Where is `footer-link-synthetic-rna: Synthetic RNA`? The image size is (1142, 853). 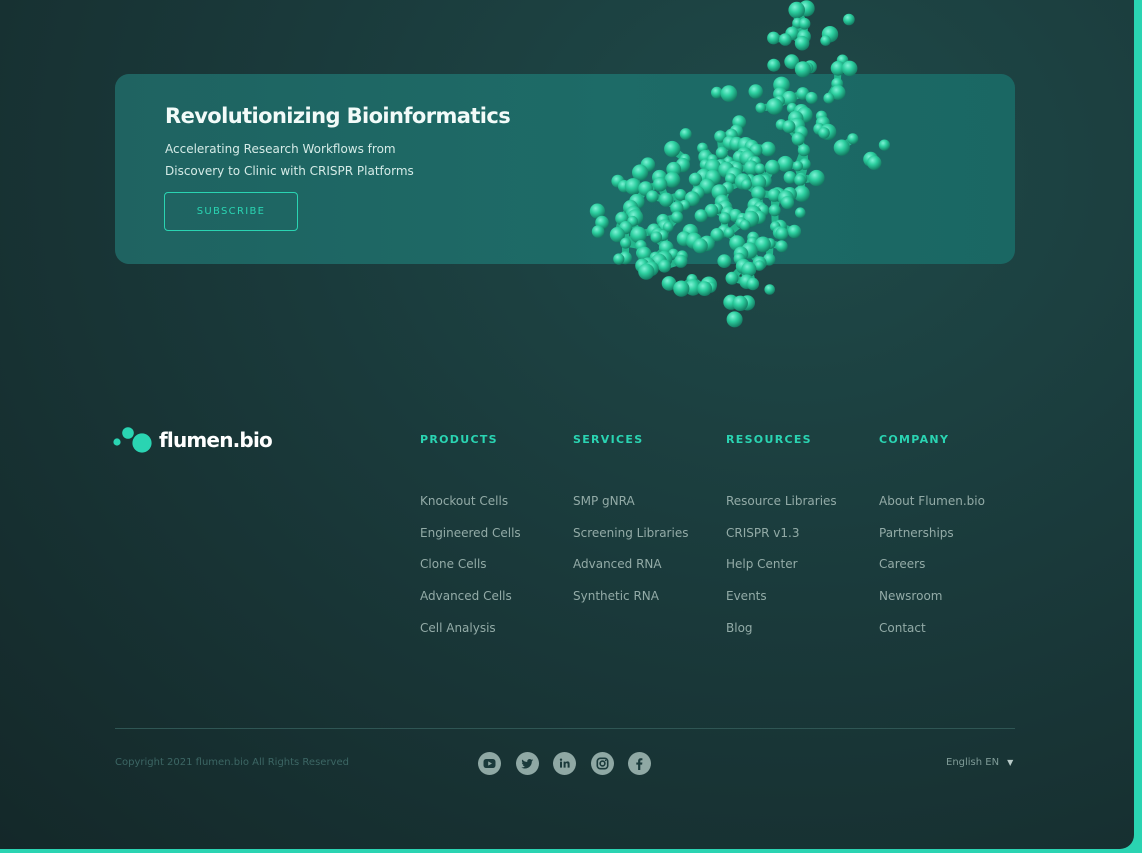
footer-link-synthetic-rna: Synthetic RNA is located at coordinates (648, 604).